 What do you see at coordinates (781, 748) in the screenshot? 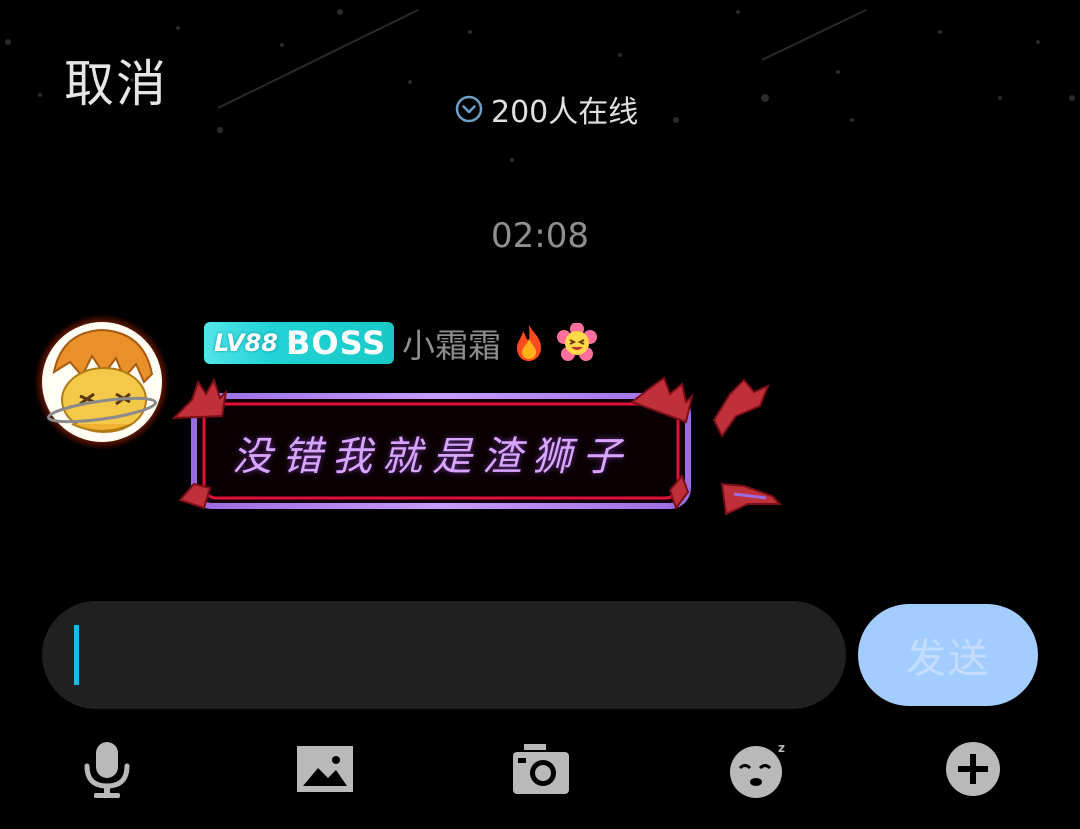
I see `svg-text: z` at bounding box center [781, 748].